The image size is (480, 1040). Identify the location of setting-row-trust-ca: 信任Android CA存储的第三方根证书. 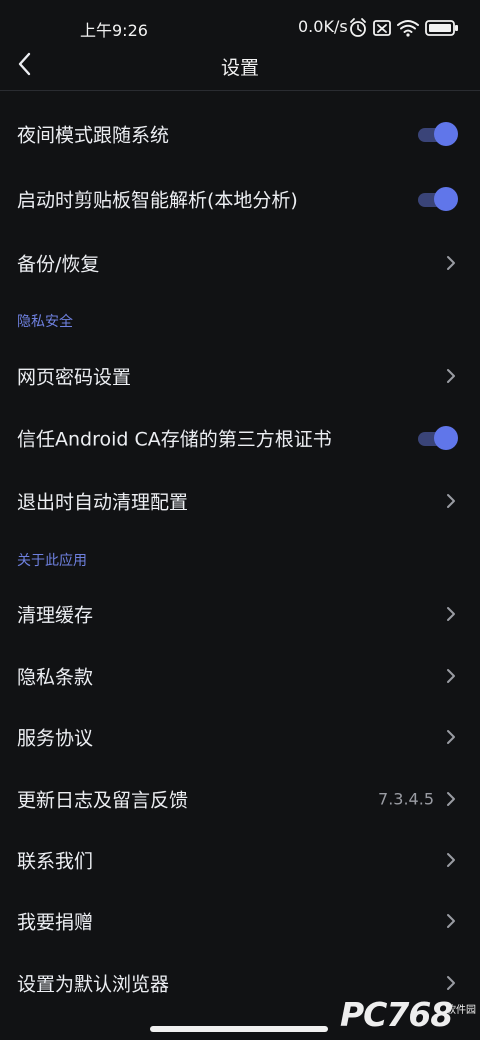
(240, 438).